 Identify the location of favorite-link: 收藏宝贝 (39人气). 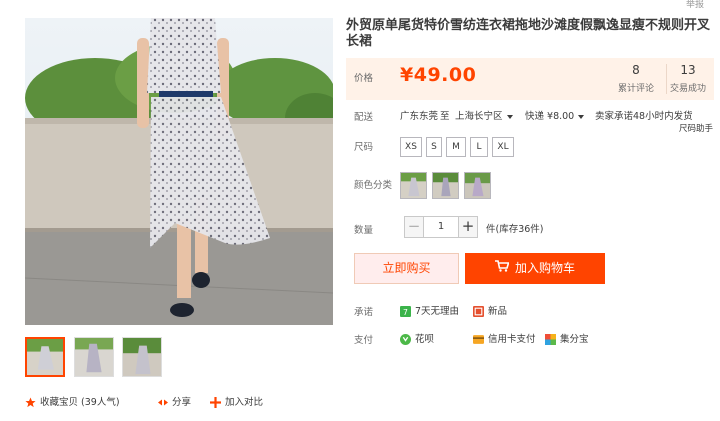
(72, 401).